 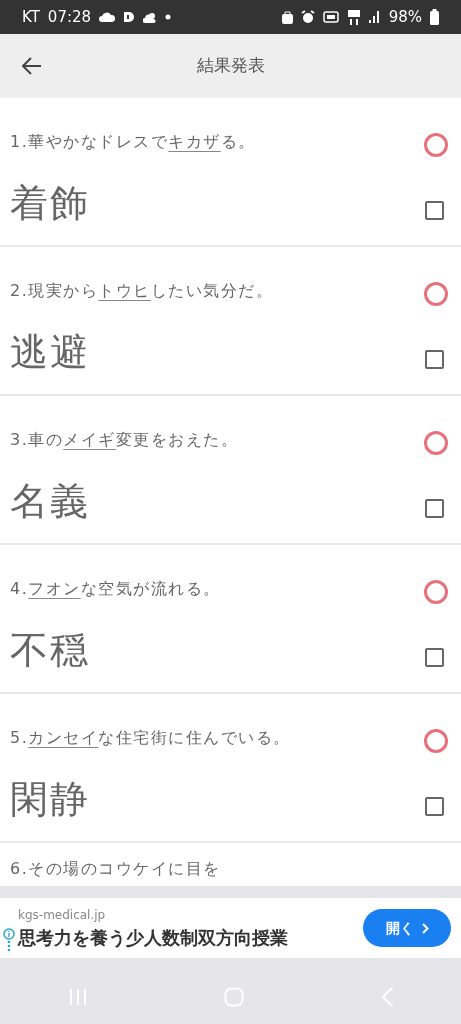 What do you see at coordinates (407, 928) in the screenshot?
I see `open-button: 開く` at bounding box center [407, 928].